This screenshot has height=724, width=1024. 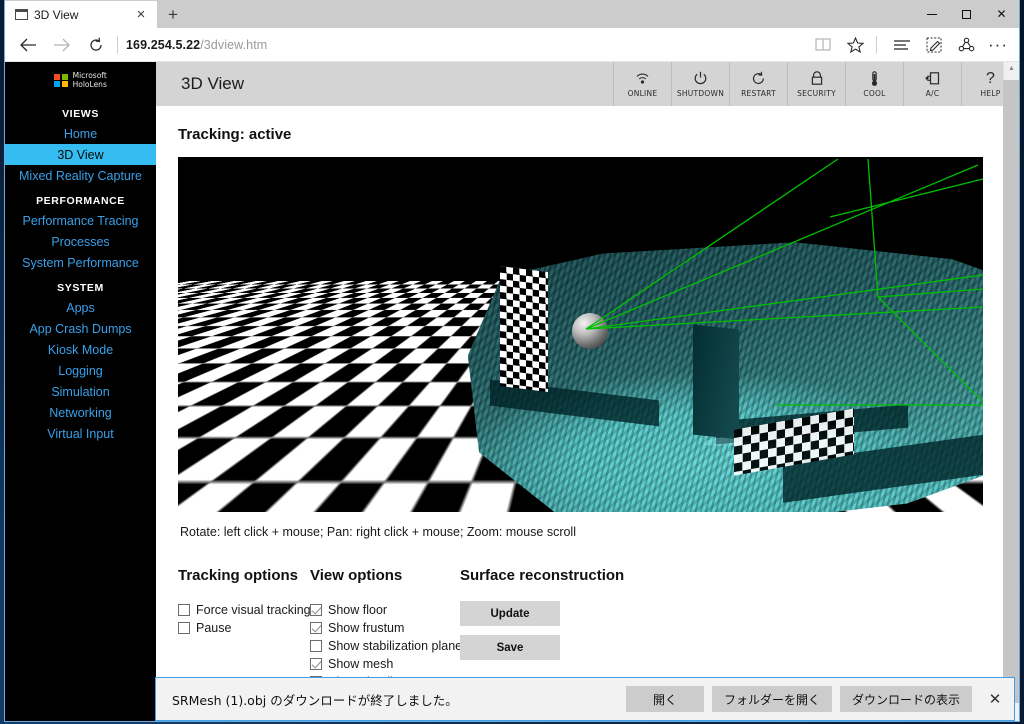 I want to click on sidebar-item-simulation: Simulation, so click(x=80, y=391).